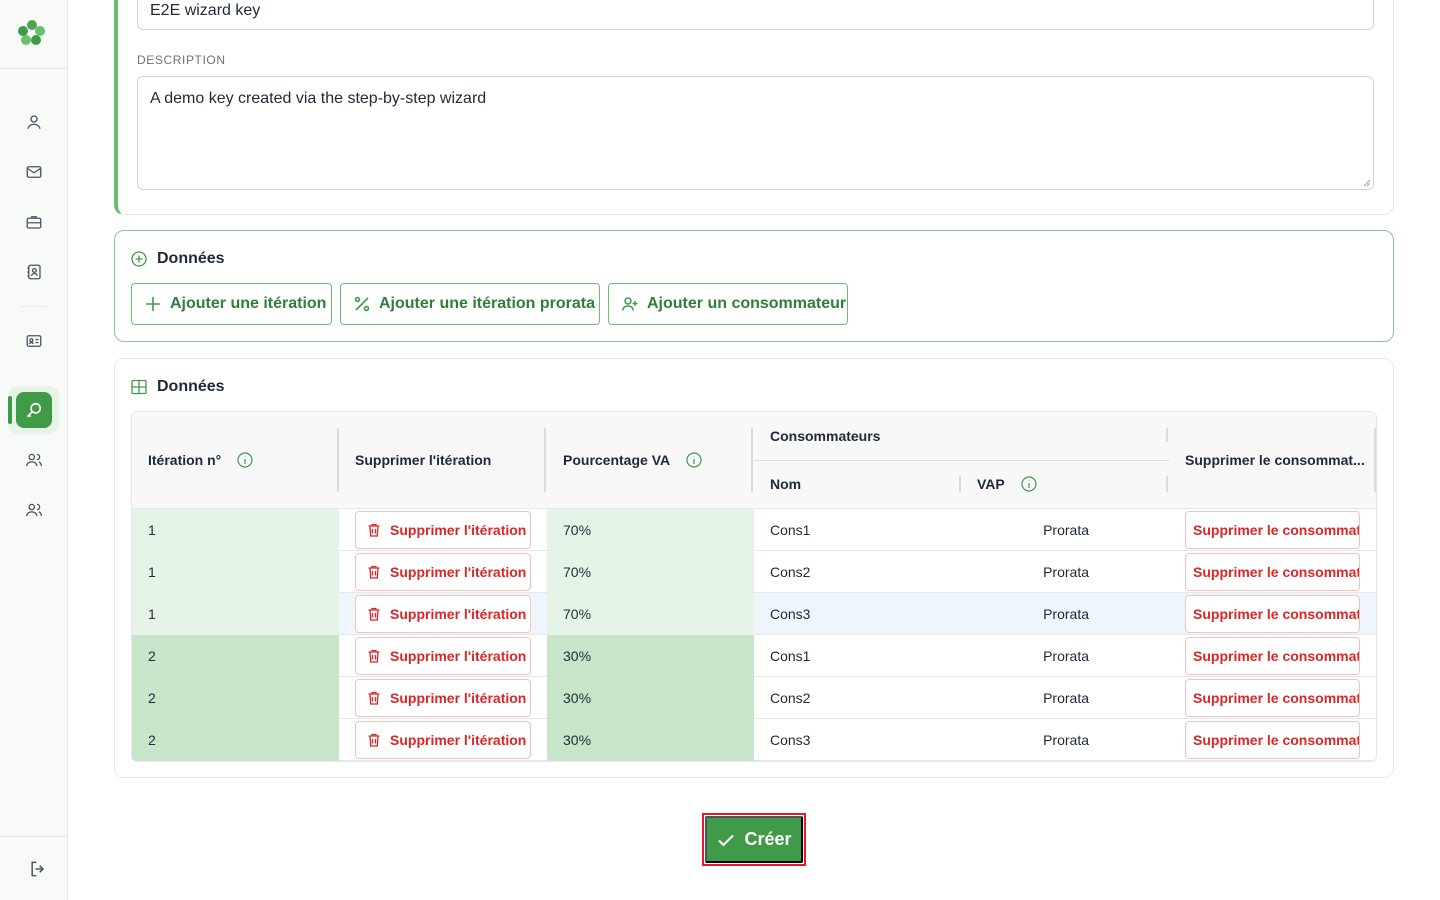  What do you see at coordinates (139, 387) in the screenshot?
I see `table-icon` at bounding box center [139, 387].